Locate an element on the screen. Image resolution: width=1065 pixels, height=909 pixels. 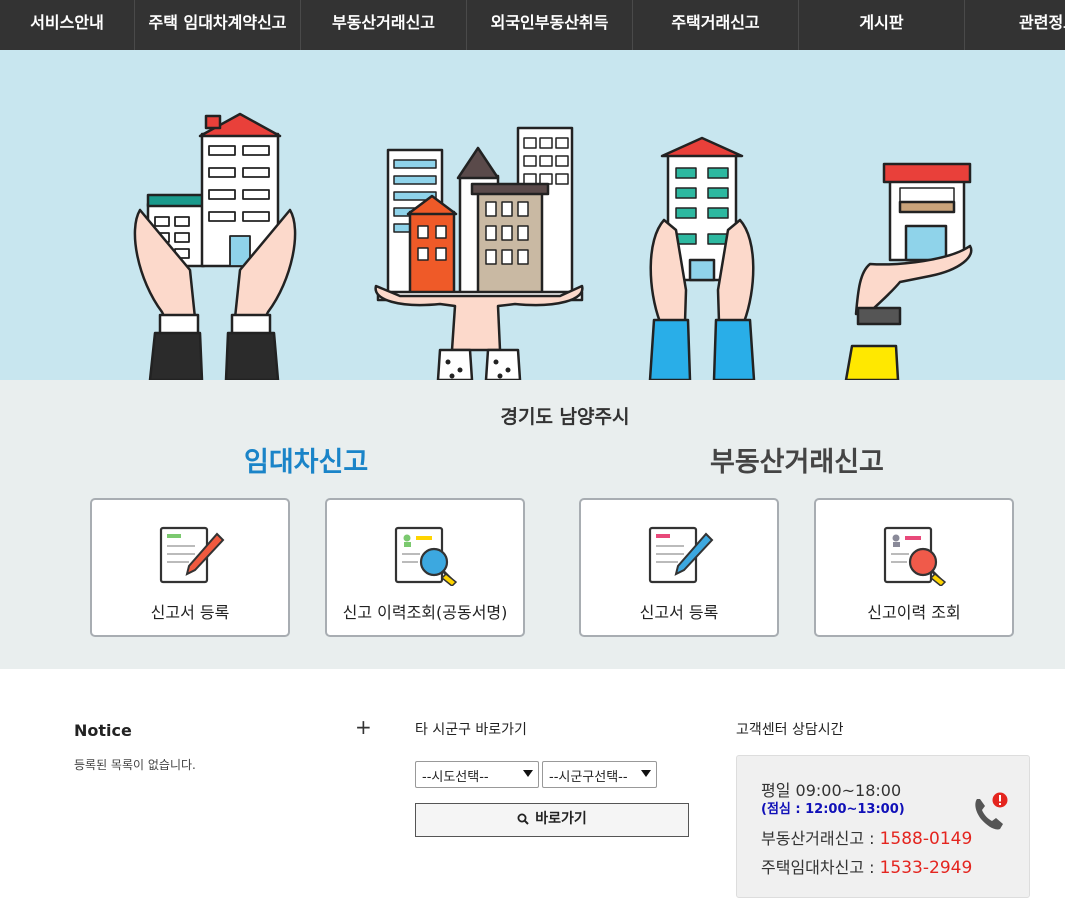
deal-phone-line: 부동산거래신고 : 1588-0149 is located at coordinates (866, 837).